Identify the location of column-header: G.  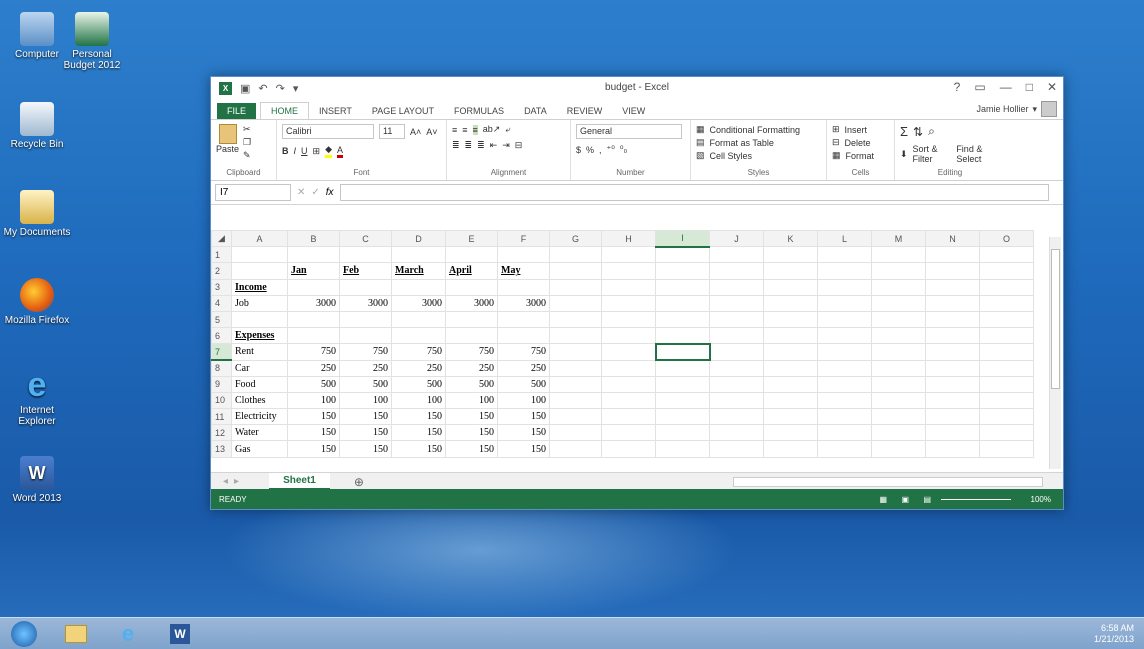
(575, 239).